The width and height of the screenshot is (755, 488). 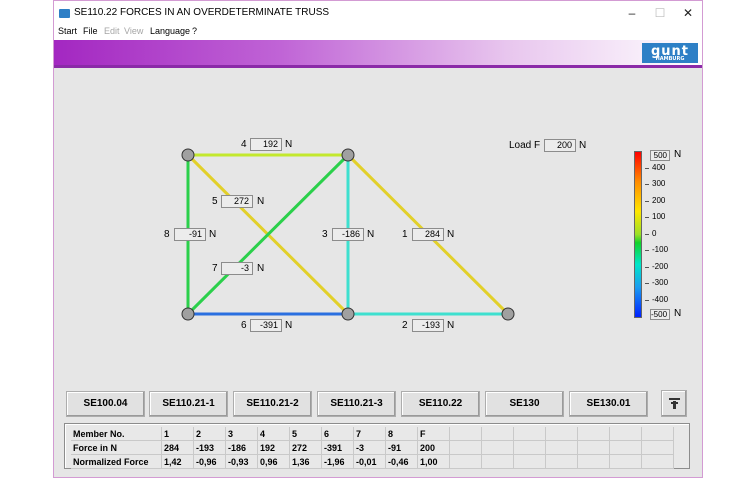 What do you see at coordinates (356, 404) in the screenshot?
I see `nav-button-se110-21-3: SE110.21-3` at bounding box center [356, 404].